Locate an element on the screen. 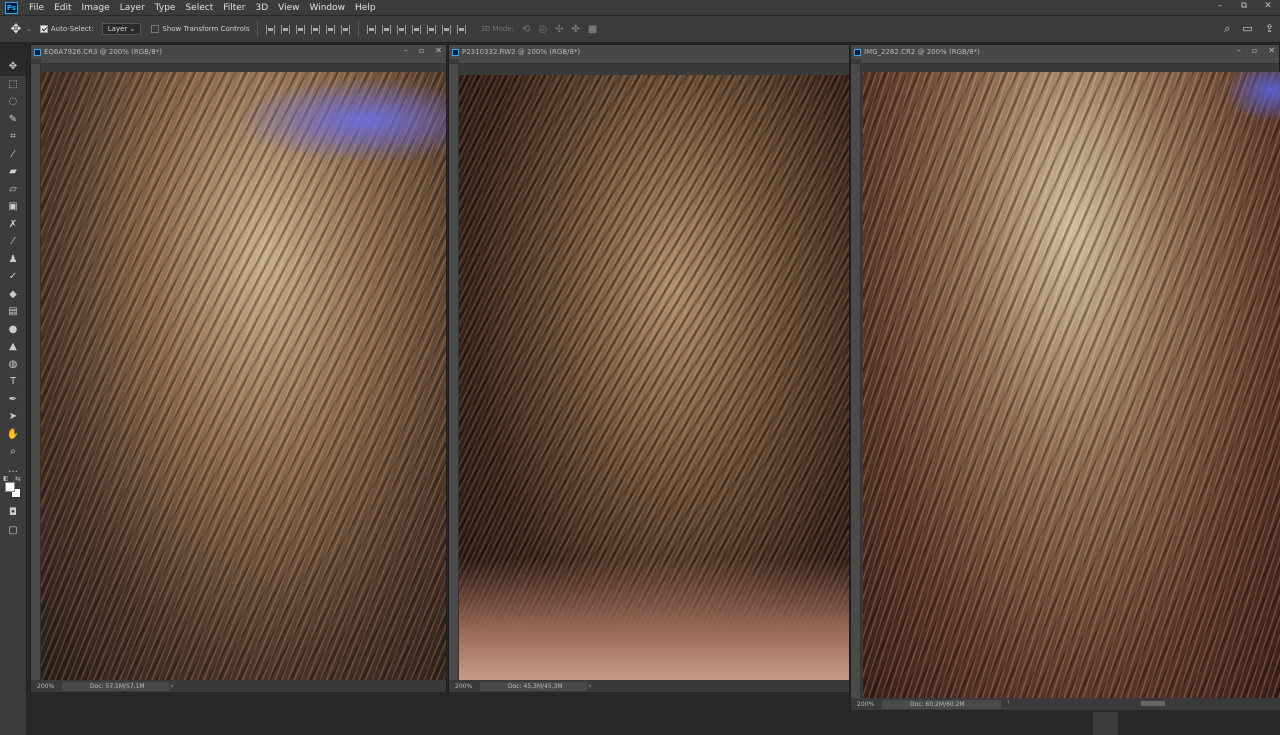  orbit-3d-icon: ⟲ is located at coordinates (526, 29).